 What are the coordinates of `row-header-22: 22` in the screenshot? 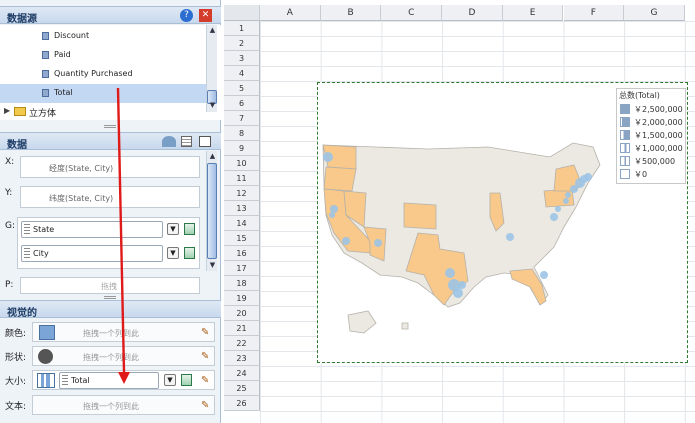 It's located at (242, 343).